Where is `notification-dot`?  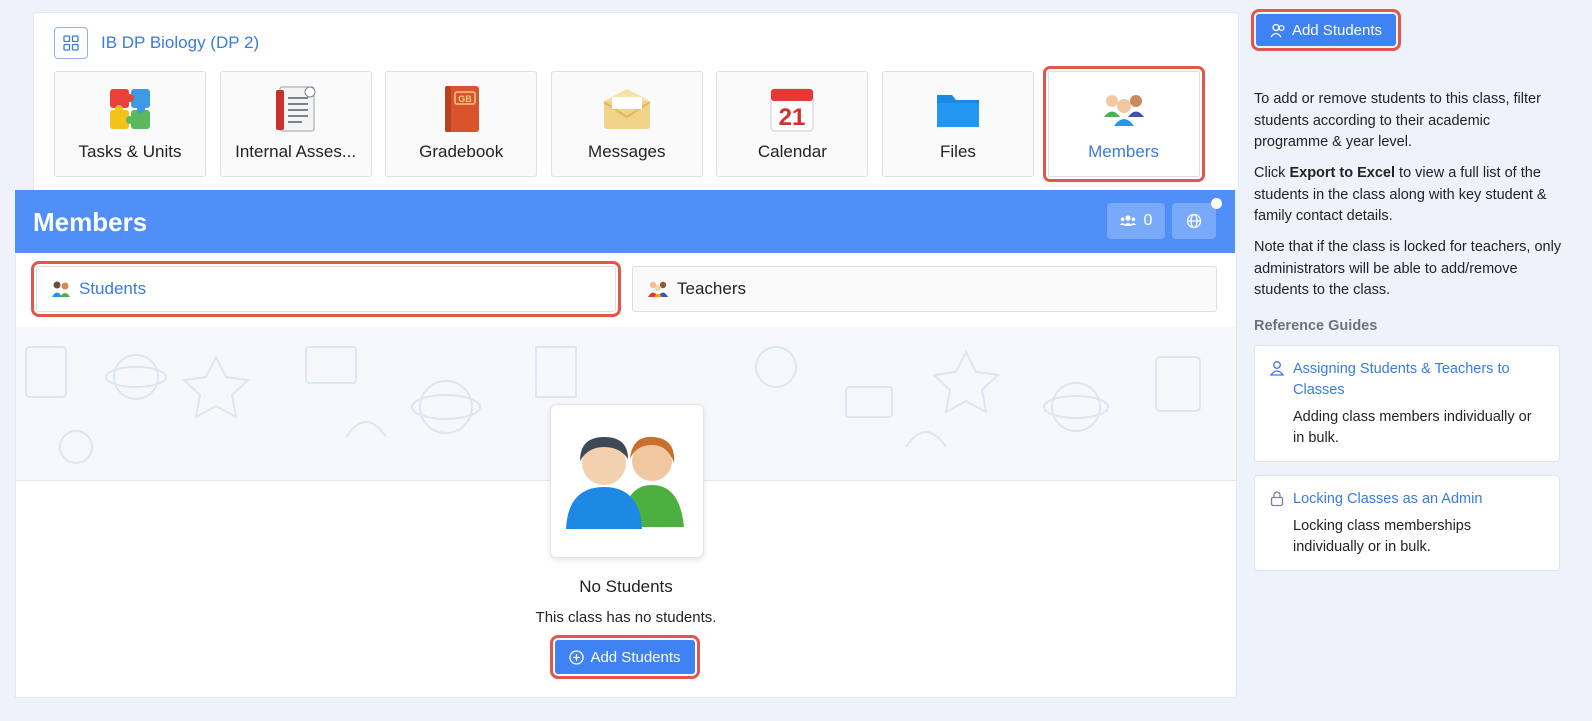
notification-dot is located at coordinates (1216, 203).